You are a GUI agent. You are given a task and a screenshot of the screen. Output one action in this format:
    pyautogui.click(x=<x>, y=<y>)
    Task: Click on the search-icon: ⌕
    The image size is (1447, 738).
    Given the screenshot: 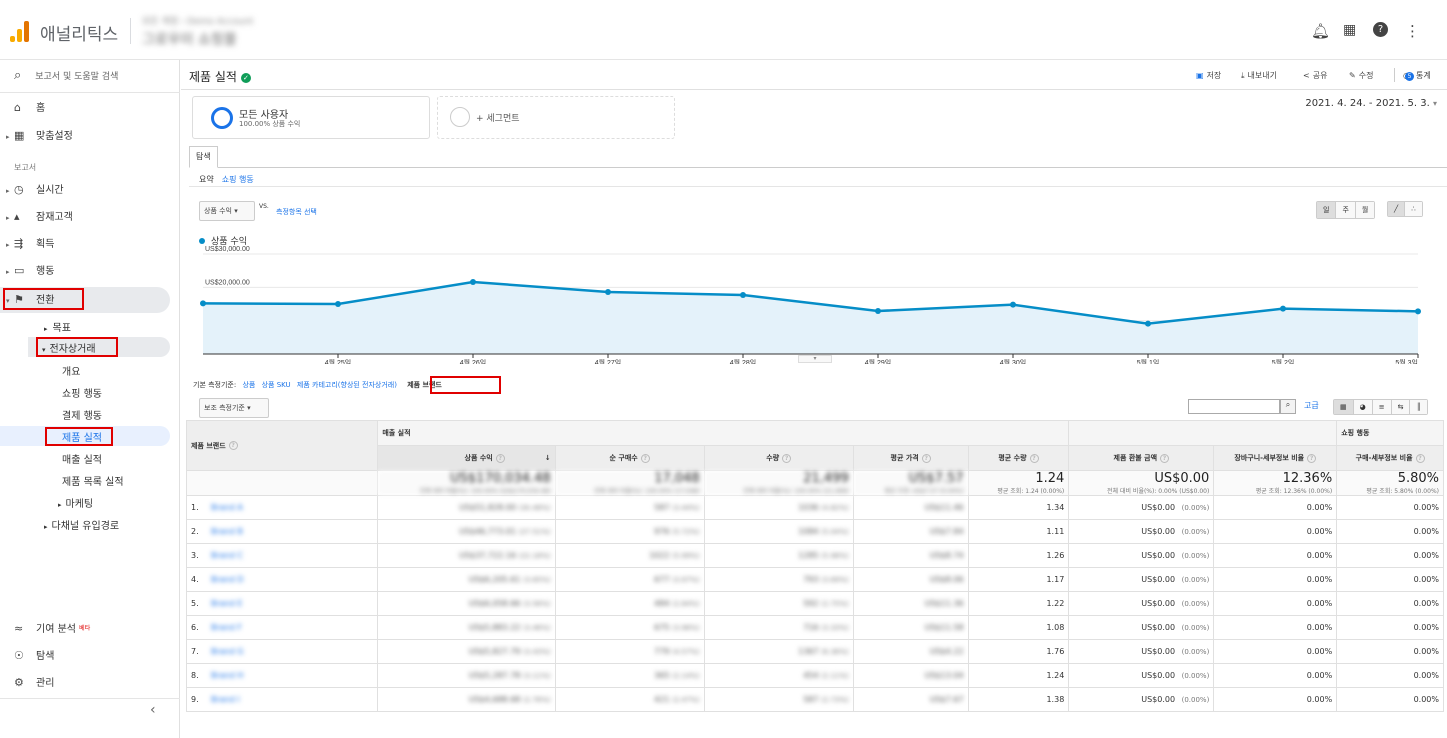 What is the action you would take?
    pyautogui.click(x=1288, y=406)
    